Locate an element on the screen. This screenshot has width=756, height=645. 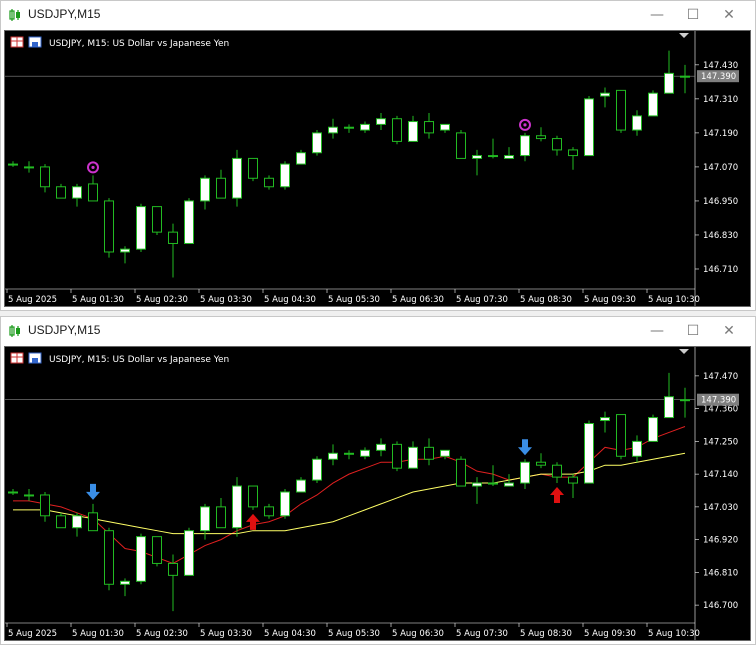
chart-header-text: USDJPY, M15: US Dollar vs Japanese Yen is located at coordinates (139, 360).